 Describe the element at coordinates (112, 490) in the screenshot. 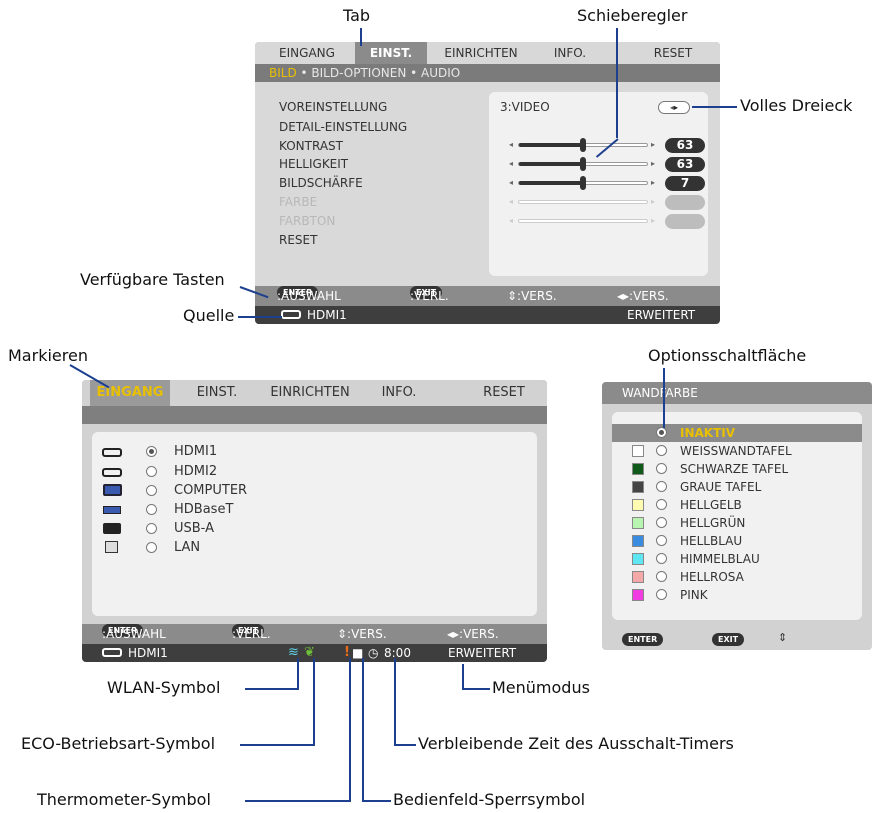

I see `computer-icon` at that location.